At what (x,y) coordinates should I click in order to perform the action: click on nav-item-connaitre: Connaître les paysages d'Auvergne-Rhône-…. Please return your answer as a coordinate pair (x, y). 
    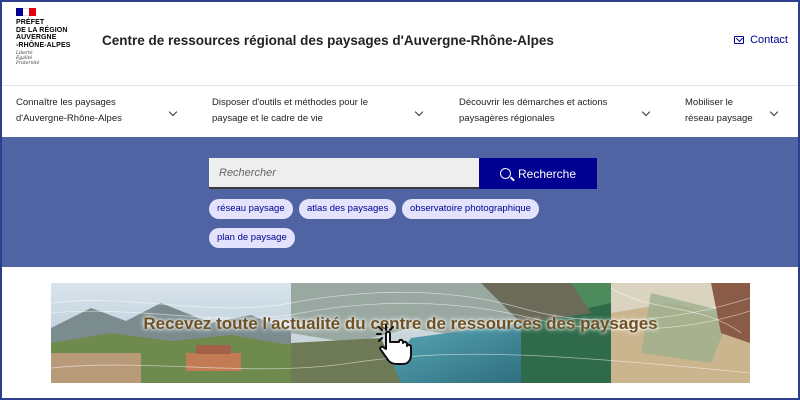
    Looking at the image, I should click on (69, 111).